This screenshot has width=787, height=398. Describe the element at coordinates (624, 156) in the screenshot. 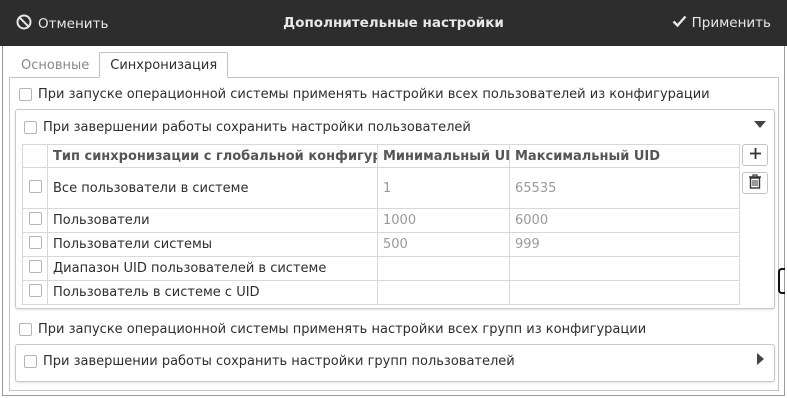

I see `column-header-max-uid: Максимальный UID` at that location.